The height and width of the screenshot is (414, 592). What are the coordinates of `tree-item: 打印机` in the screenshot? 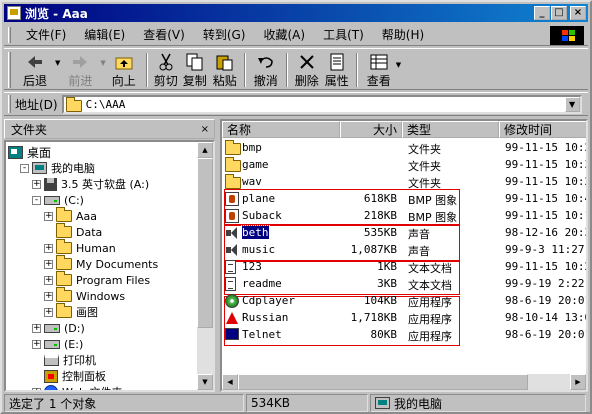 It's located at (64, 360).